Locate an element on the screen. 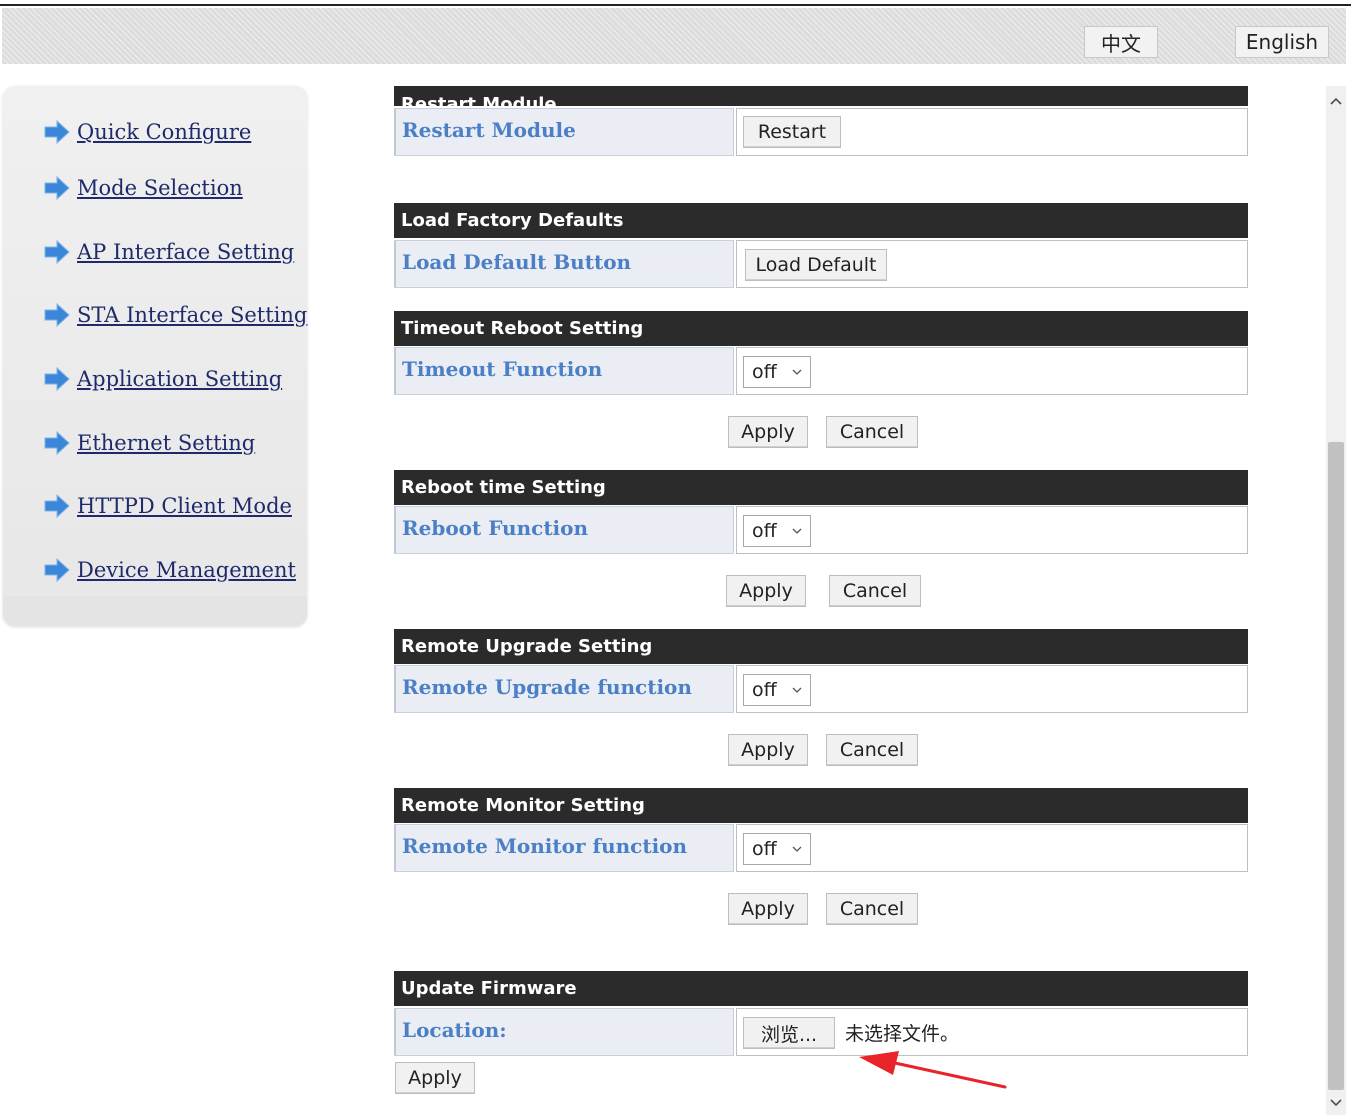  remote-upgrade-row: Remote Upgrade function off is located at coordinates (821, 689).